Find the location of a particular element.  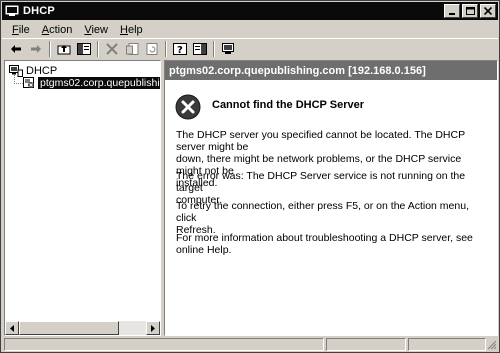

monitor-button is located at coordinates (228, 49).